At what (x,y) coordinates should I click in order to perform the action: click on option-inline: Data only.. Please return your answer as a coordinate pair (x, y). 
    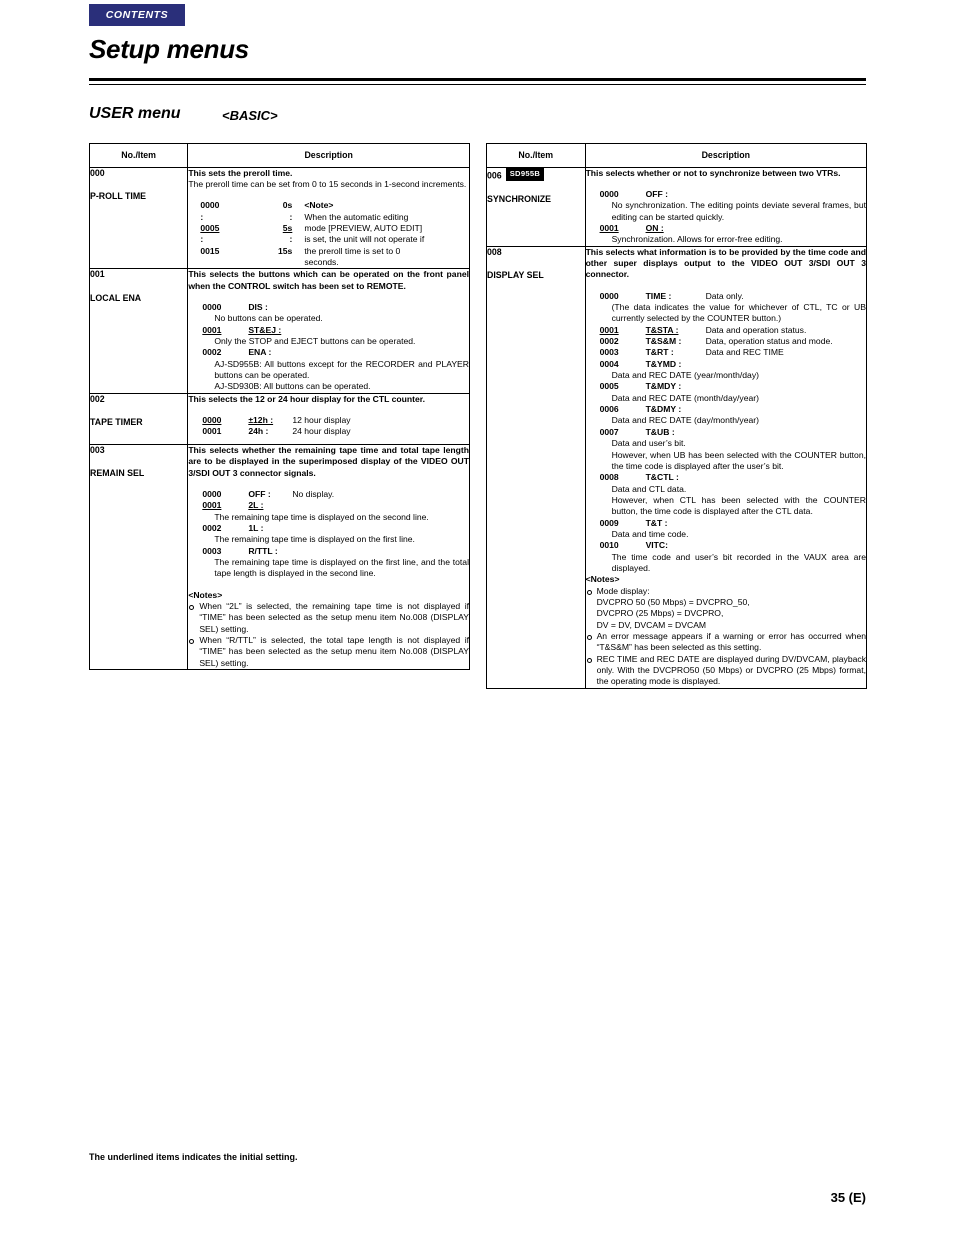
    Looking at the image, I should click on (724, 295).